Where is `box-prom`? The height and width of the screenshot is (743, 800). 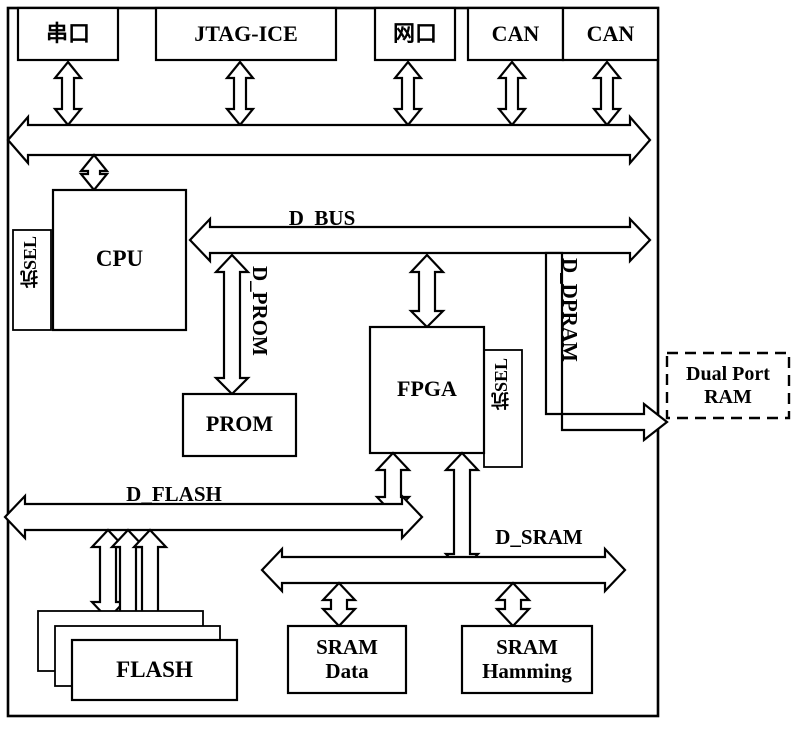
box-prom is located at coordinates (239, 425).